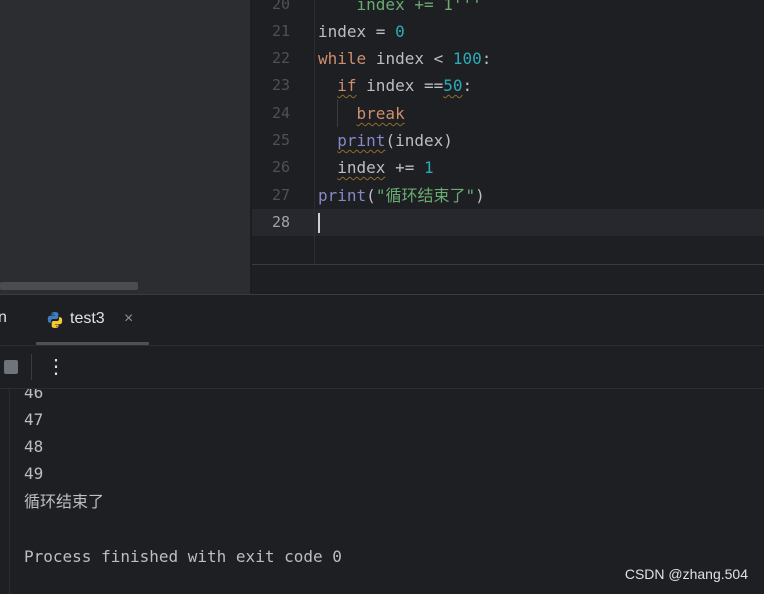 This screenshot has width=764, height=594. What do you see at coordinates (280, 85) in the screenshot?
I see `line-number: 23` at bounding box center [280, 85].